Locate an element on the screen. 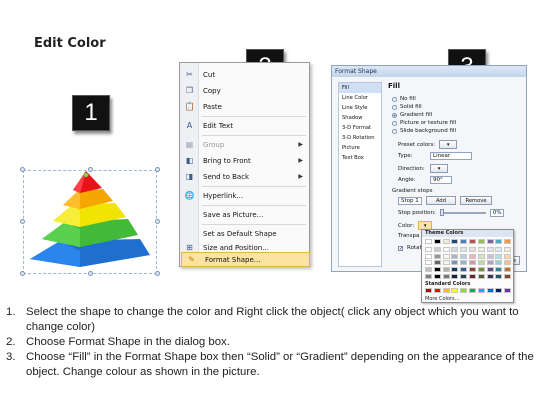  menu-item-copy: ❐ Copy is located at coordinates (244, 90).